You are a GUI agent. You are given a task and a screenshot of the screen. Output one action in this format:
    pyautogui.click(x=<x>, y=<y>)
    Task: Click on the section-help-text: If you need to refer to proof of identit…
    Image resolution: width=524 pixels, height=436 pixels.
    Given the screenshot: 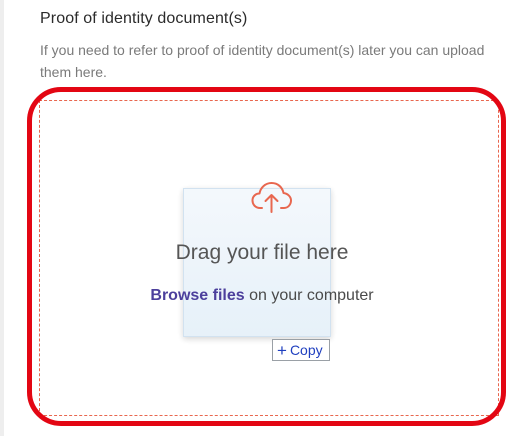 What is the action you would take?
    pyautogui.click(x=262, y=61)
    